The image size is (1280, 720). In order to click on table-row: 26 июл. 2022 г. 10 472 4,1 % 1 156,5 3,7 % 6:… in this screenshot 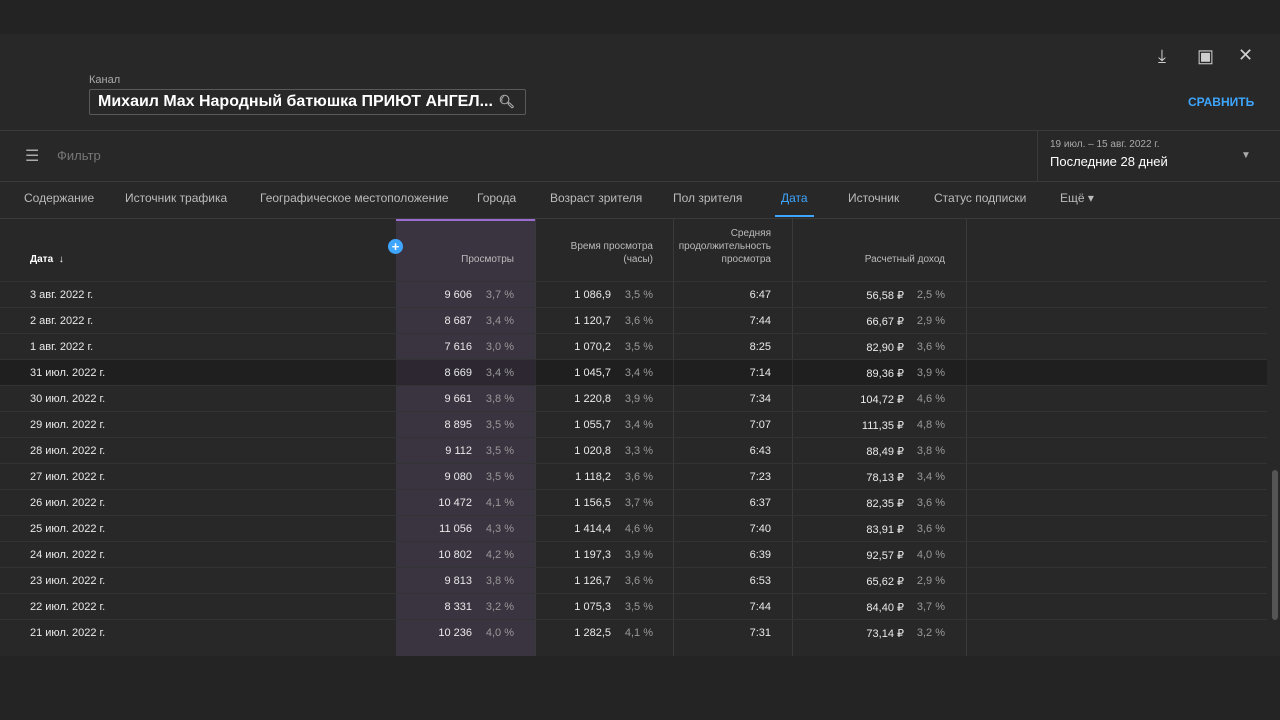, I will do `click(633, 502)`.